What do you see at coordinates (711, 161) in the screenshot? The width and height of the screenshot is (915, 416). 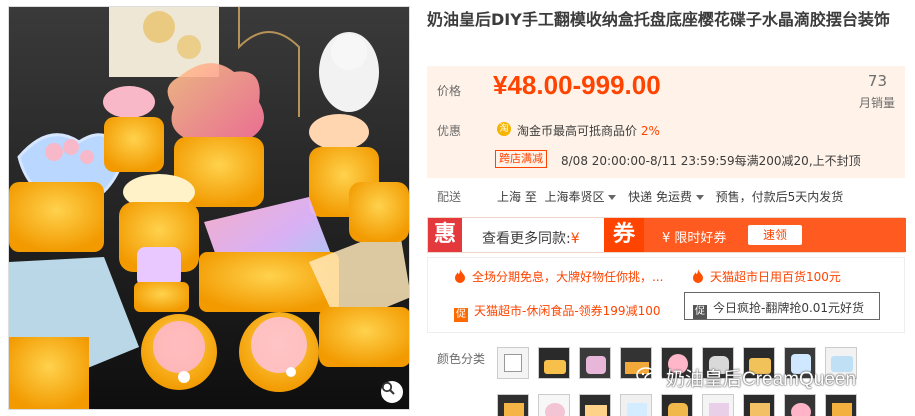 I see `cross-store-discount-text: 8/08 20:00:00-8/11 23:59:59每满200减20,上不封顶` at bounding box center [711, 161].